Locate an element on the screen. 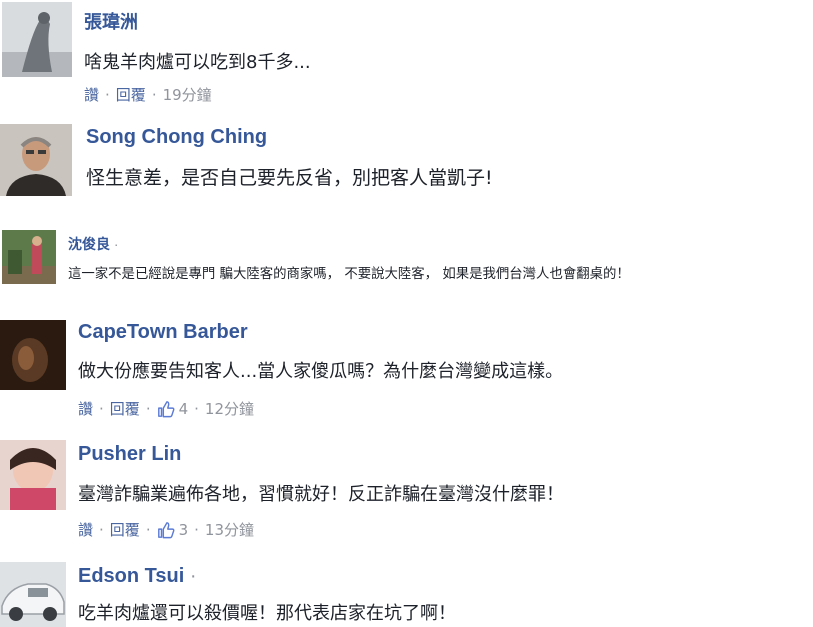 This screenshot has width=813, height=627. comment-text: 吃羊肉爐還可以殺價喔！那代表店家在坑了啊！ is located at coordinates (267, 613).